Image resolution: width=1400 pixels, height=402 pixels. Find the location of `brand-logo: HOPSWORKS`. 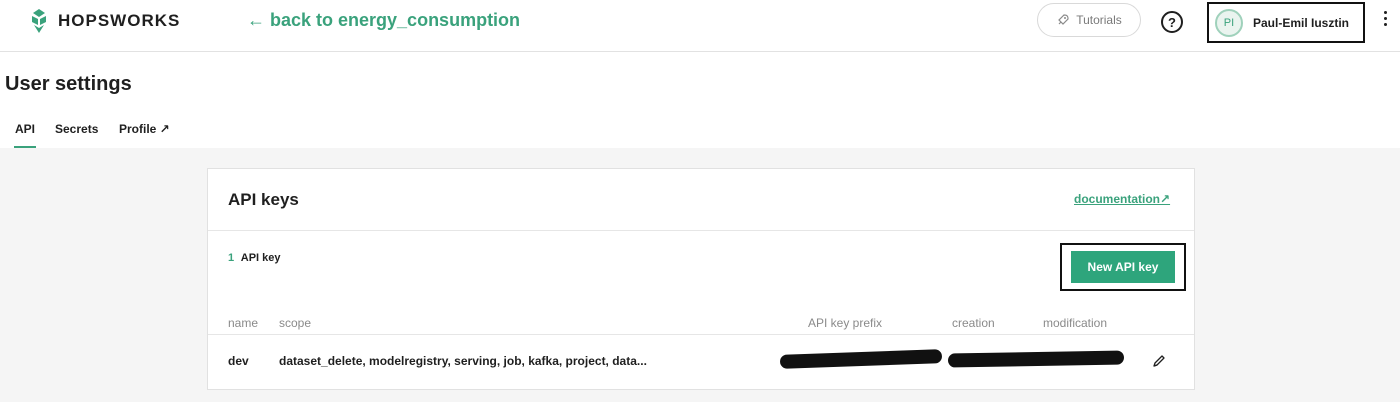

brand-logo: HOPSWORKS is located at coordinates (104, 21).